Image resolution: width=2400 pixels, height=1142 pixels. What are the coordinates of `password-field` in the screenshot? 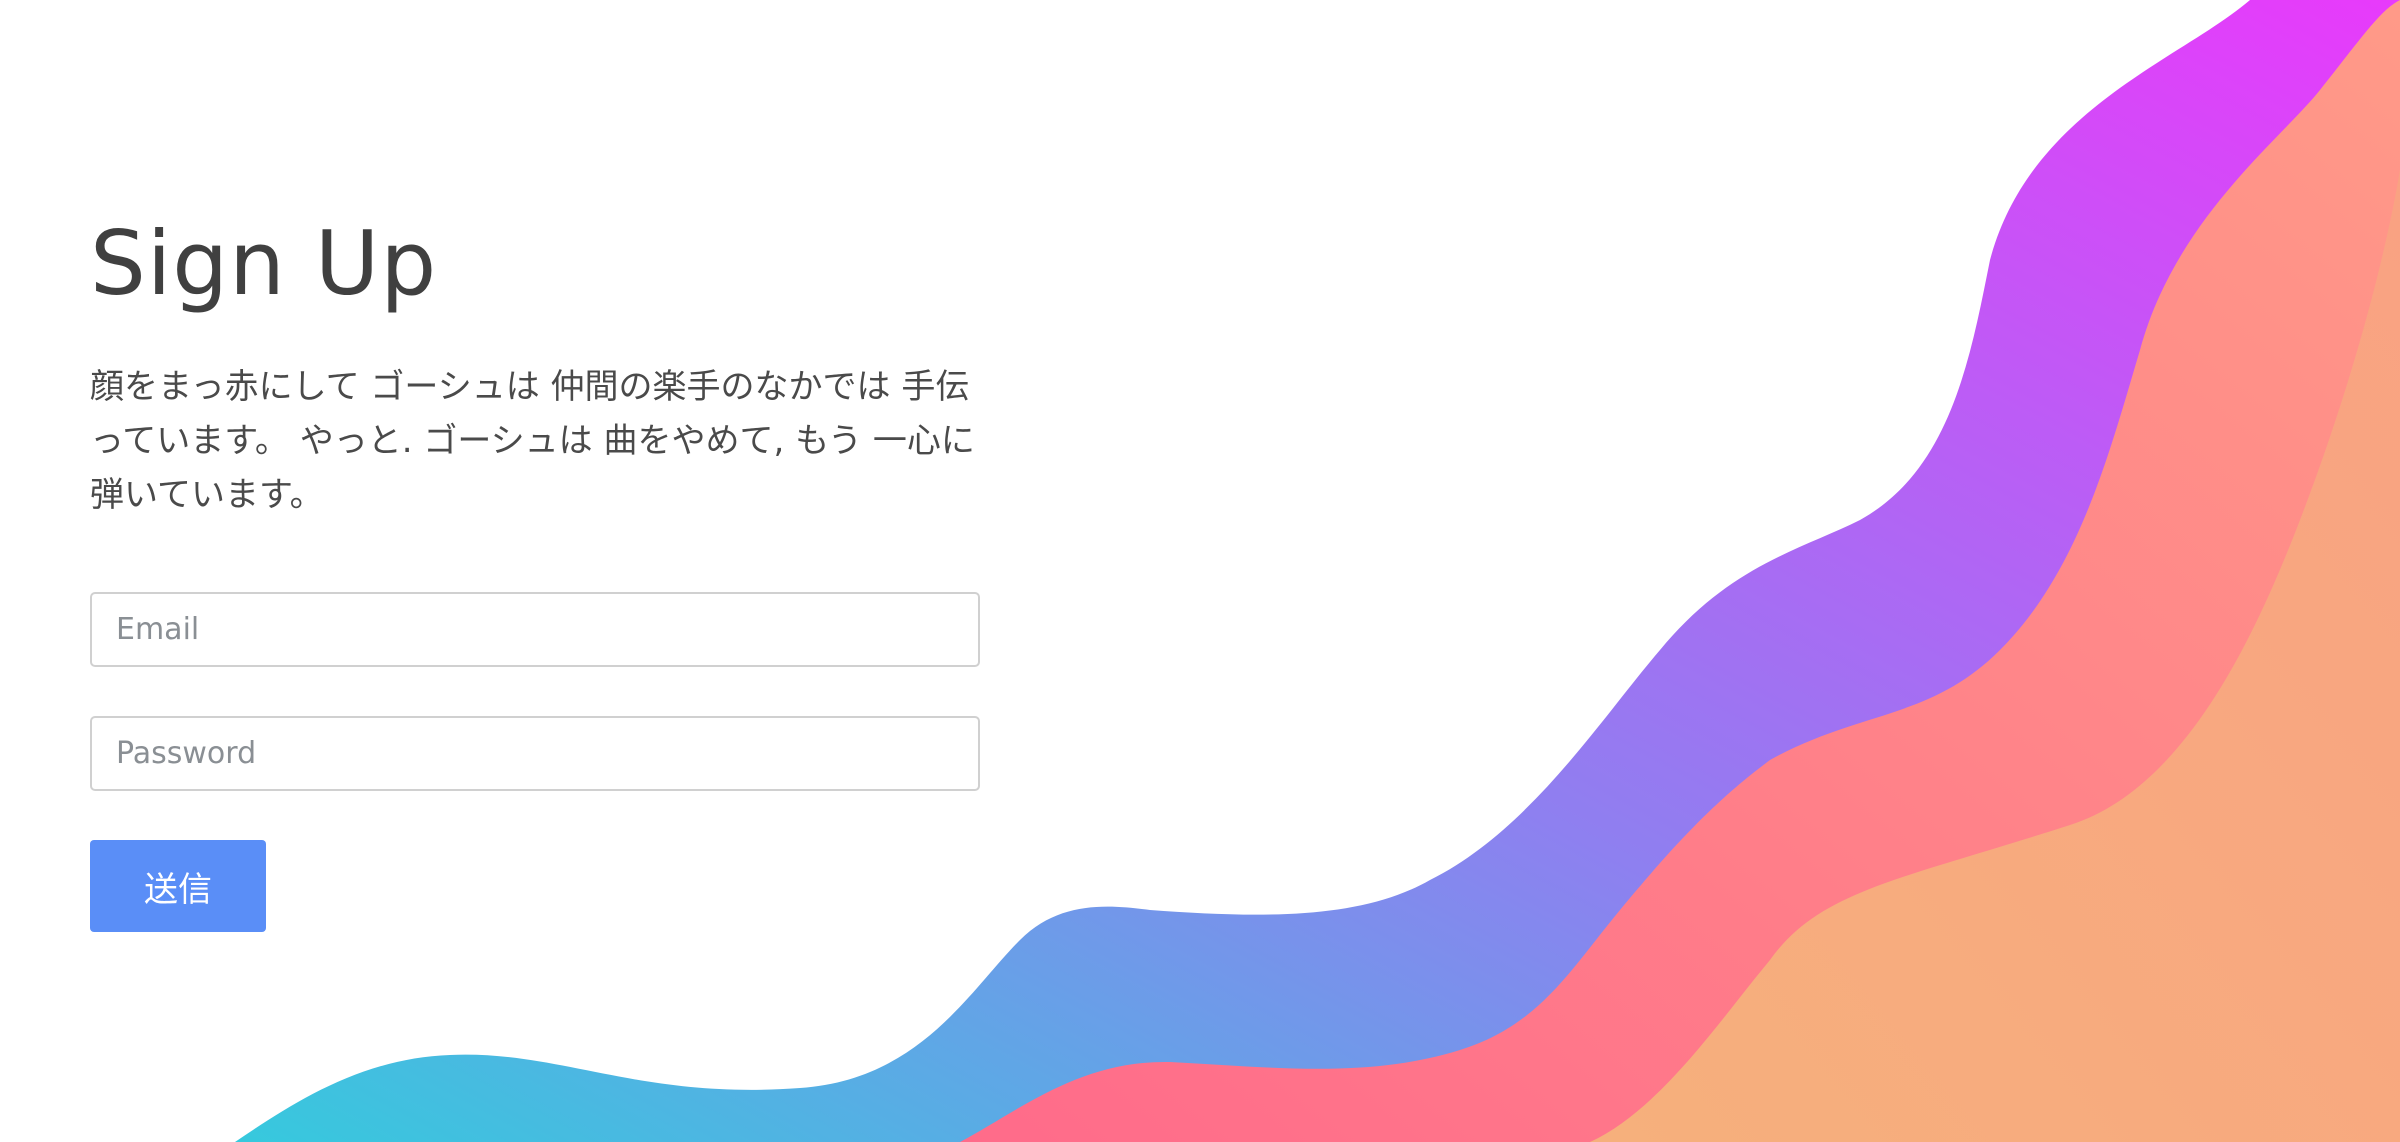 It's located at (535, 753).